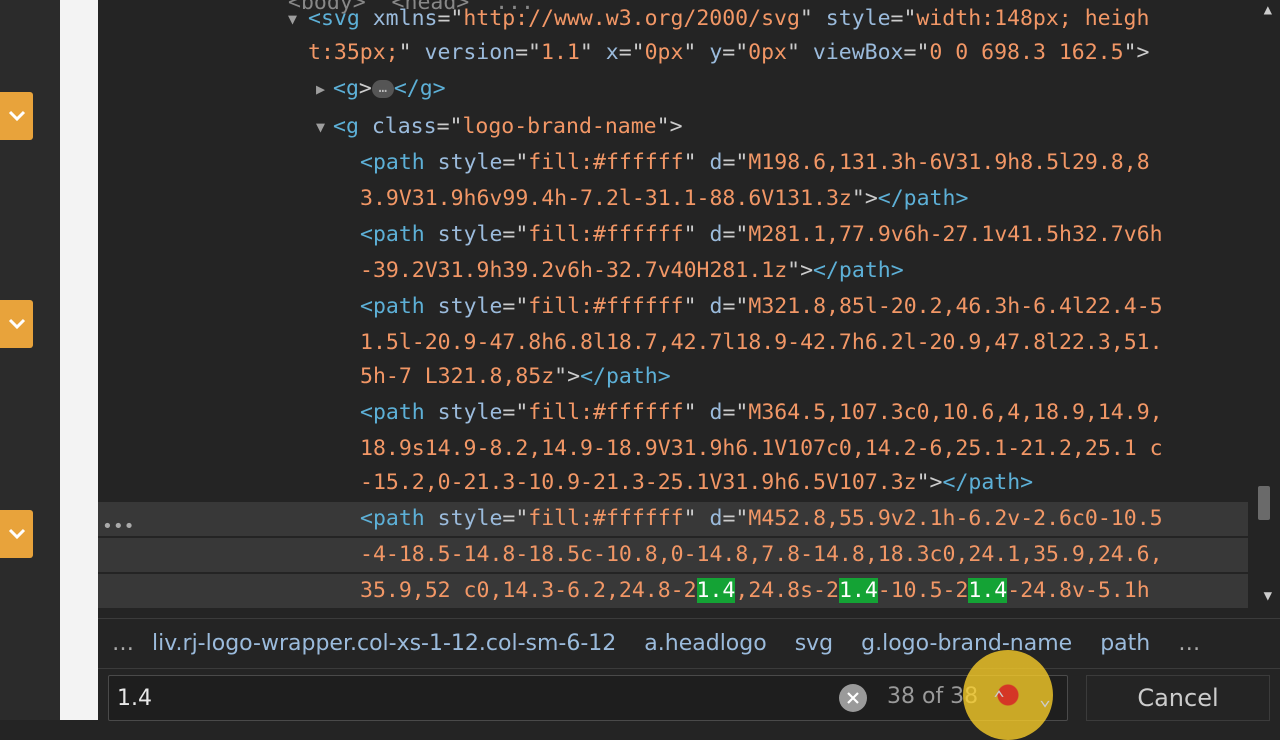 The width and height of the screenshot is (1280, 740). What do you see at coordinates (320, 89) in the screenshot?
I see `collapsed-triangle-icon: ▶` at bounding box center [320, 89].